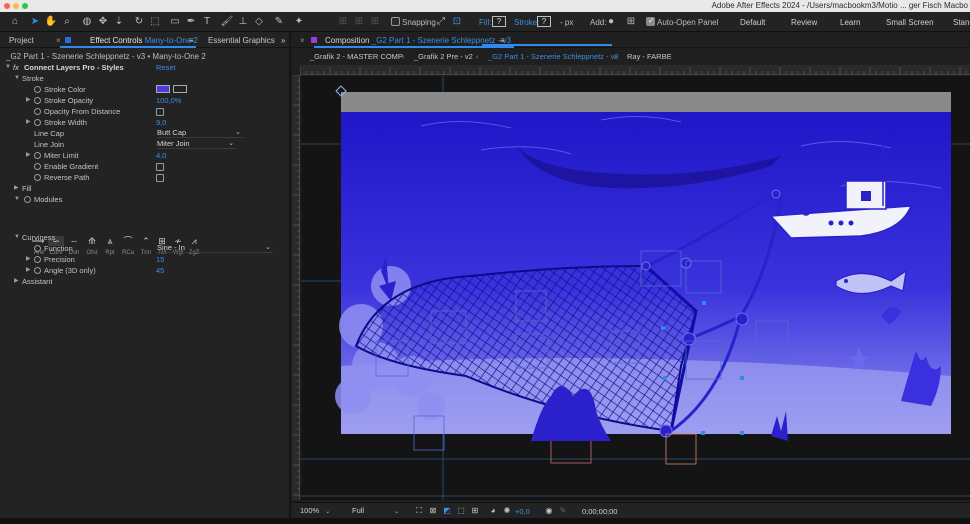 The width and height of the screenshot is (970, 524). Describe the element at coordinates (299, 22) in the screenshot. I see `puppet-pin-tool-icon: ✦` at that location.